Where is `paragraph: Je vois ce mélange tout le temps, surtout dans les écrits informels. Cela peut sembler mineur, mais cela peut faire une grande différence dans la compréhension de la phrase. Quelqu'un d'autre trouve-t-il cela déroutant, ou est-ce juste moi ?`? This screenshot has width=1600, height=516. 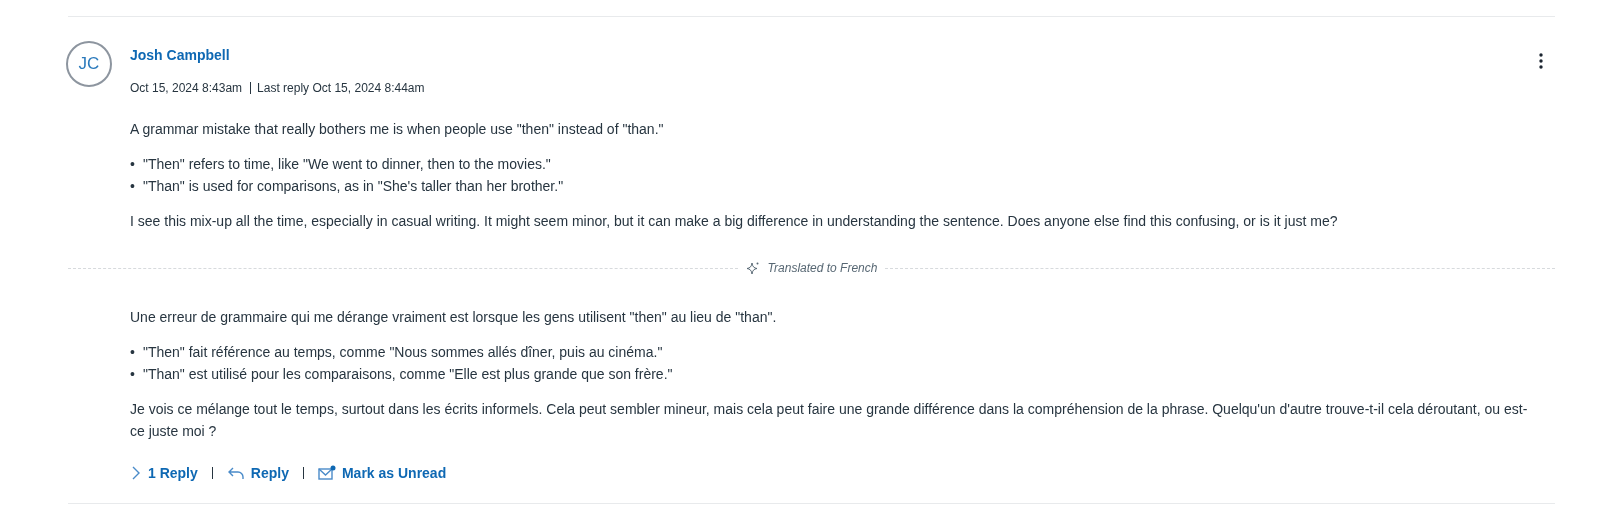 paragraph: Je vois ce mélange tout le temps, surtout dans les écrits informels. Cela peut sembler mineur, mais cela peut faire une grande différence dans la compréhension de la phrase. Quelqu'un d'autre trouve-t-il cela déroutant, ou est-ce juste moi ? is located at coordinates (829, 420).